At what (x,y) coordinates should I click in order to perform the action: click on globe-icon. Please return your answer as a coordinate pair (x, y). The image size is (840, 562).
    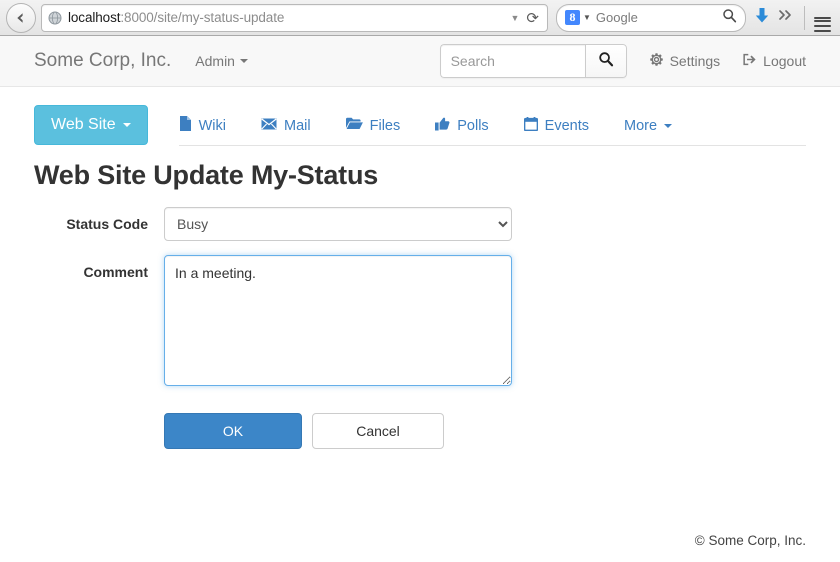
    Looking at the image, I should click on (55, 18).